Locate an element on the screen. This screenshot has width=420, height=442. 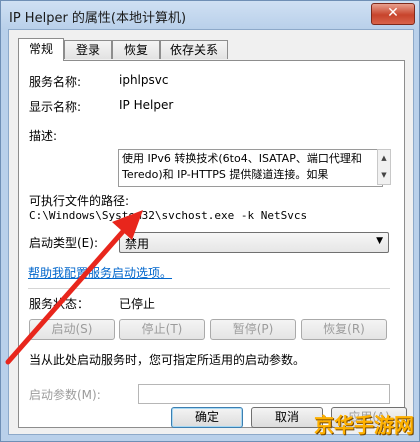
red-annotation-arrow is located at coordinates (74, 287).